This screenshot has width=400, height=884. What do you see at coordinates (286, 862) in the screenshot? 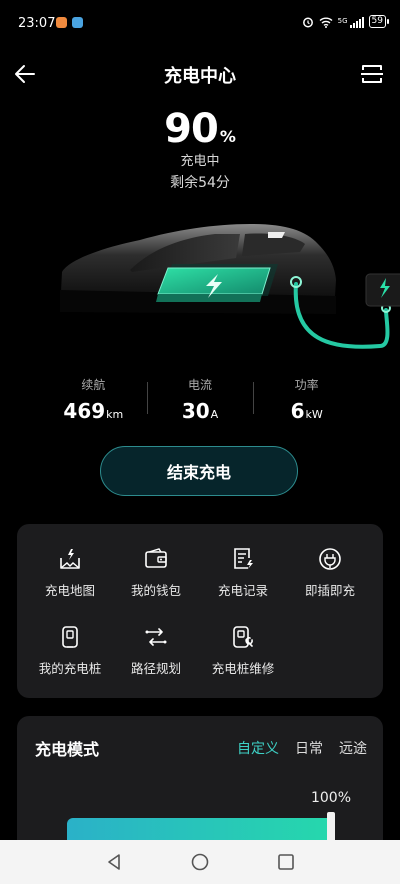
I see `recents-square-icon` at bounding box center [286, 862].